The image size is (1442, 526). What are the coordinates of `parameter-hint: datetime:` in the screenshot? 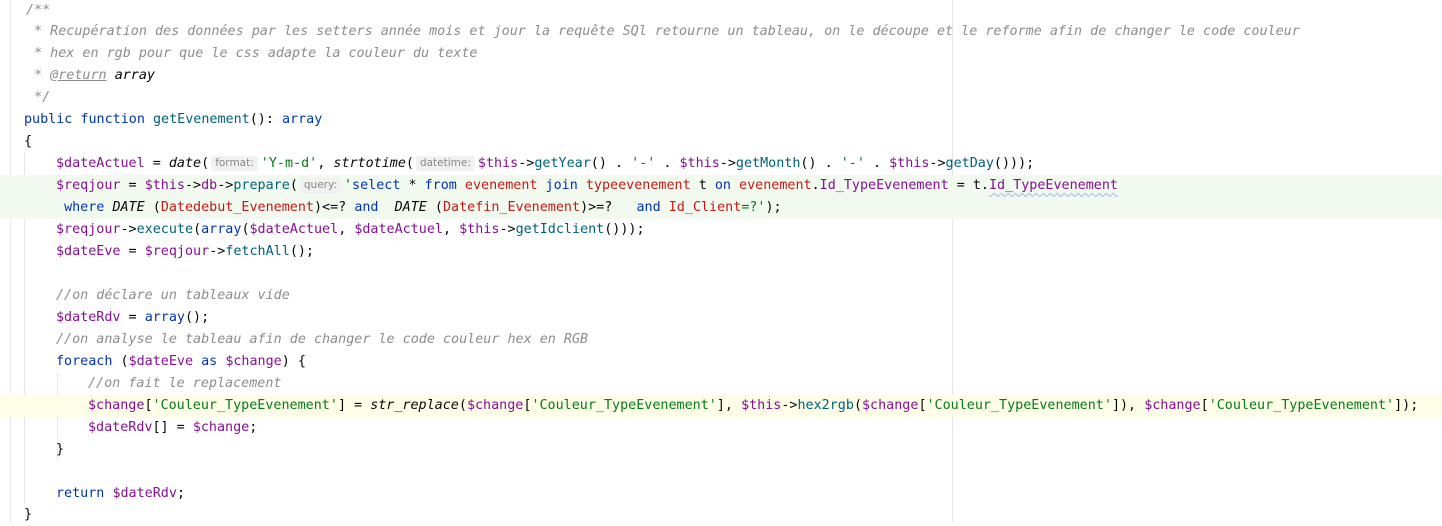 It's located at (445, 163).